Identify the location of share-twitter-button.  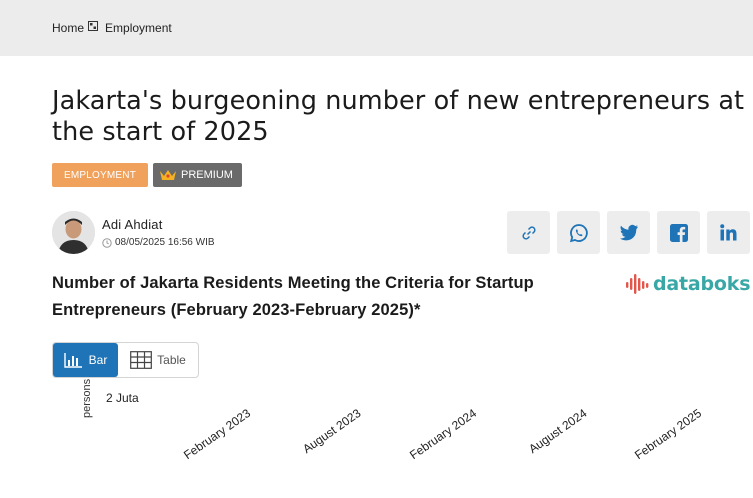
(628, 232).